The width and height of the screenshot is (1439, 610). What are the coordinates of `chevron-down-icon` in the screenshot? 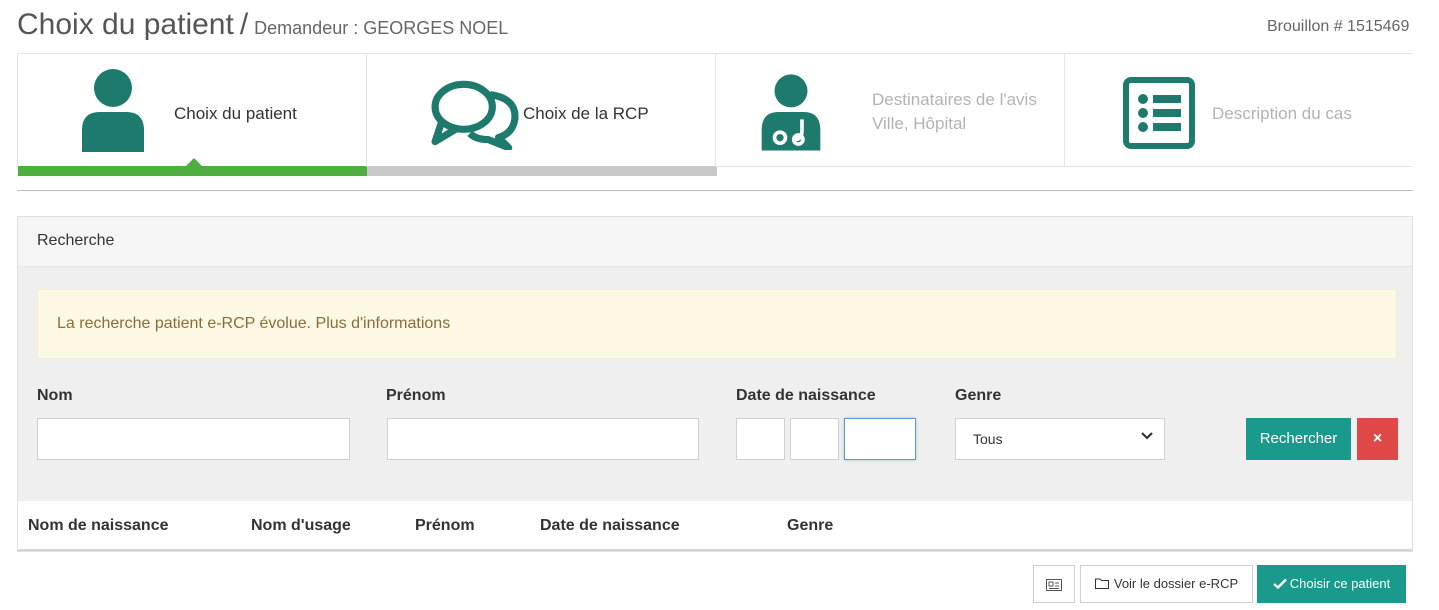 It's located at (1147, 436).